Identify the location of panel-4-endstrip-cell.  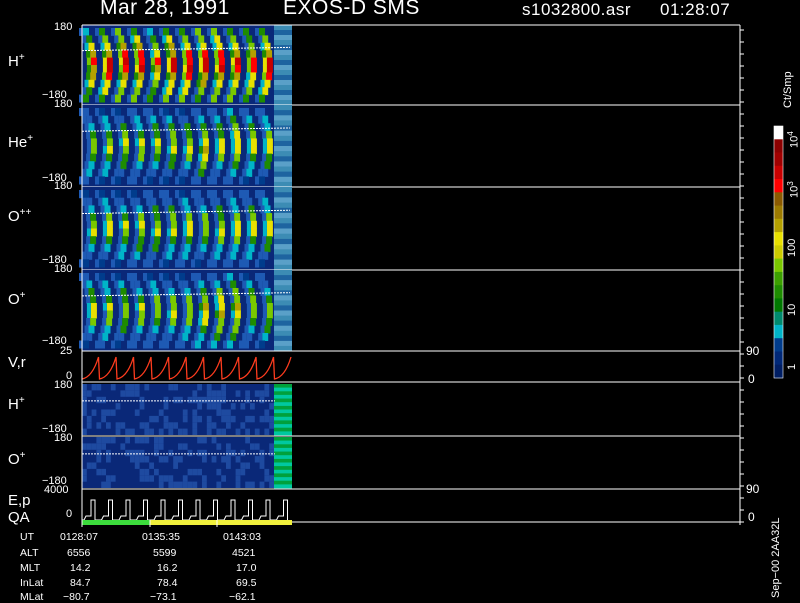
(283, 343).